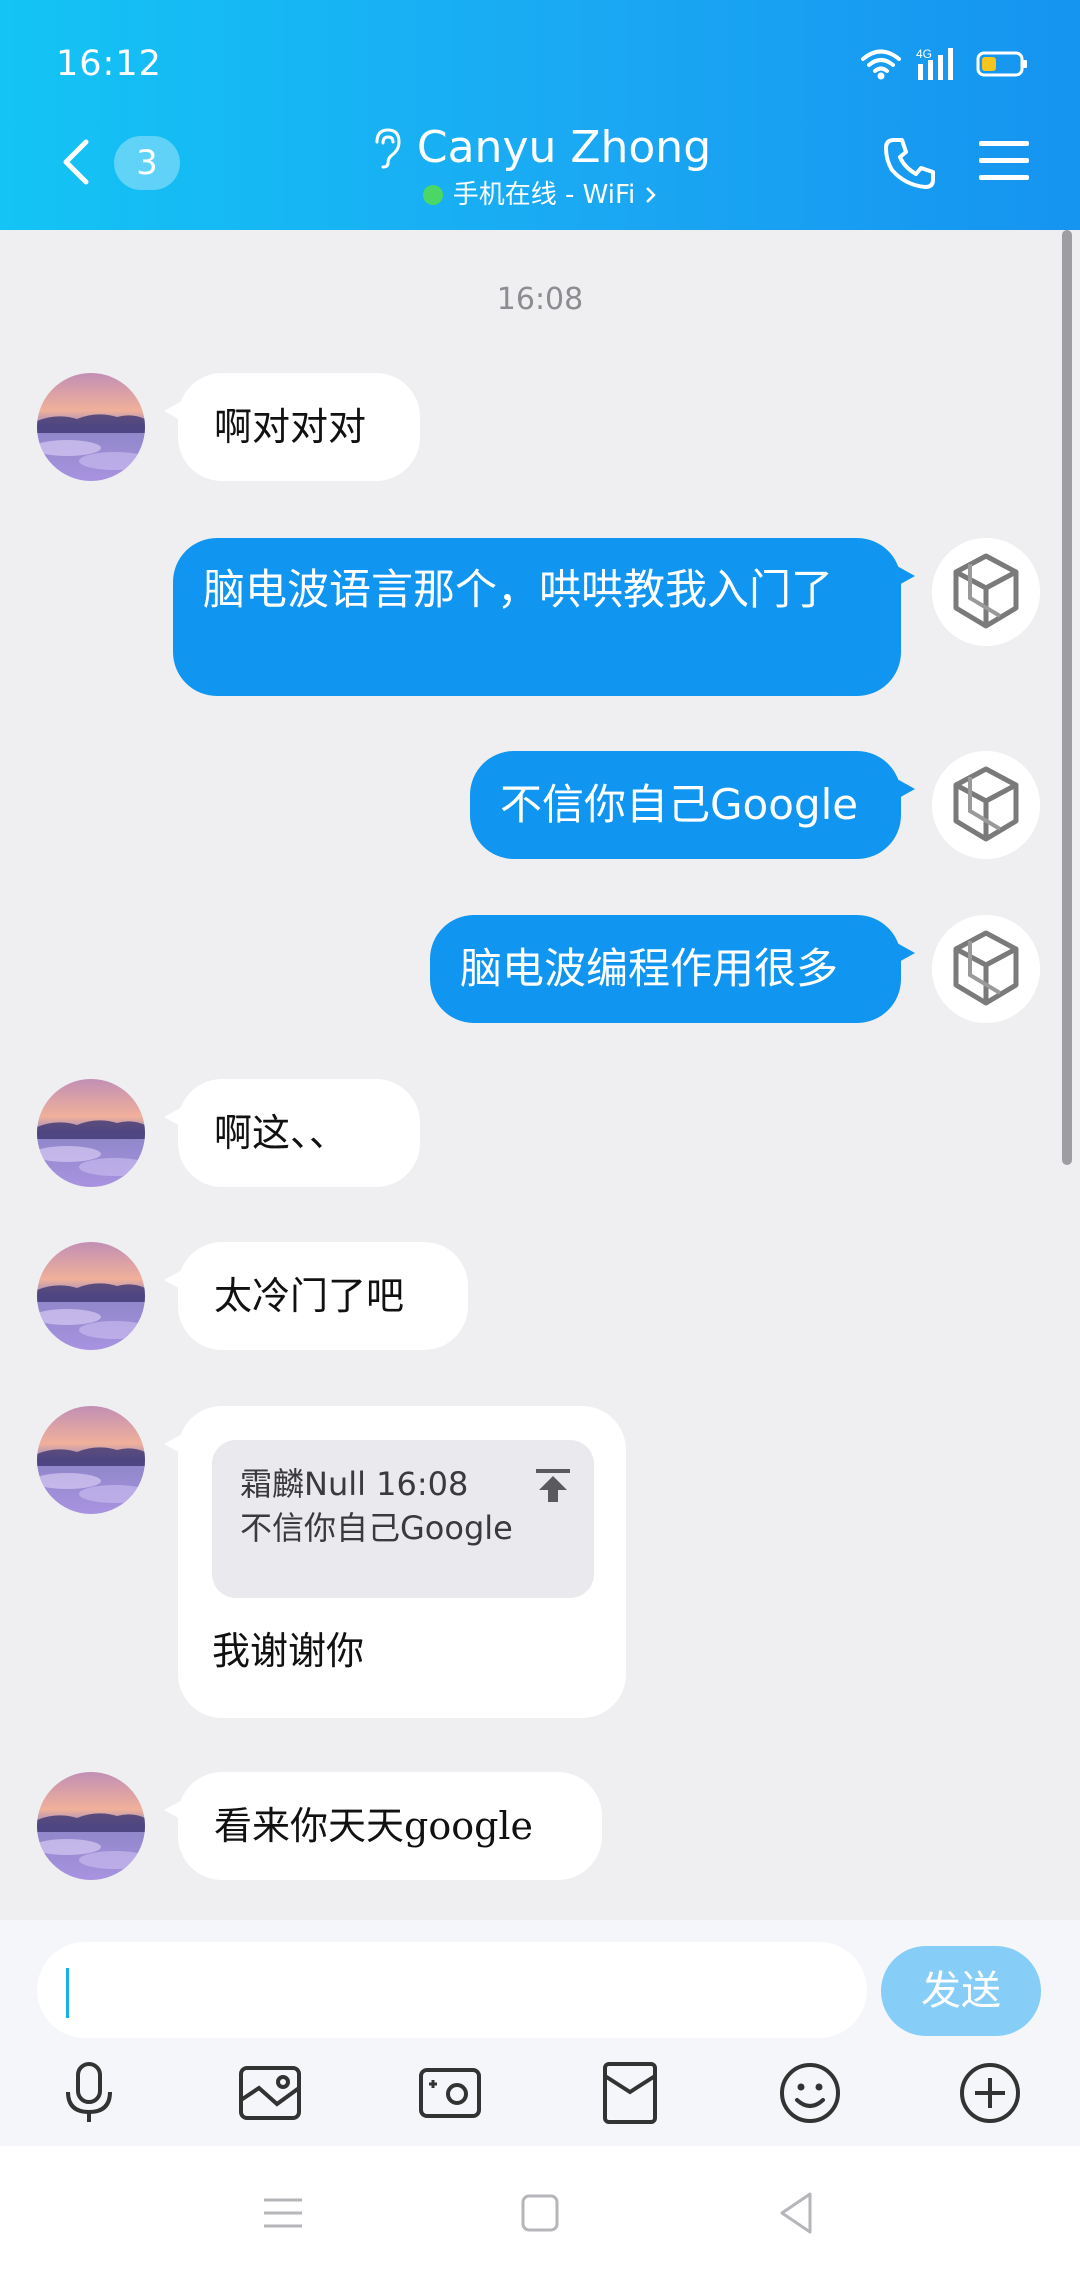 The height and width of the screenshot is (2280, 1080). I want to click on chat-scrollbar, so click(1067, 697).